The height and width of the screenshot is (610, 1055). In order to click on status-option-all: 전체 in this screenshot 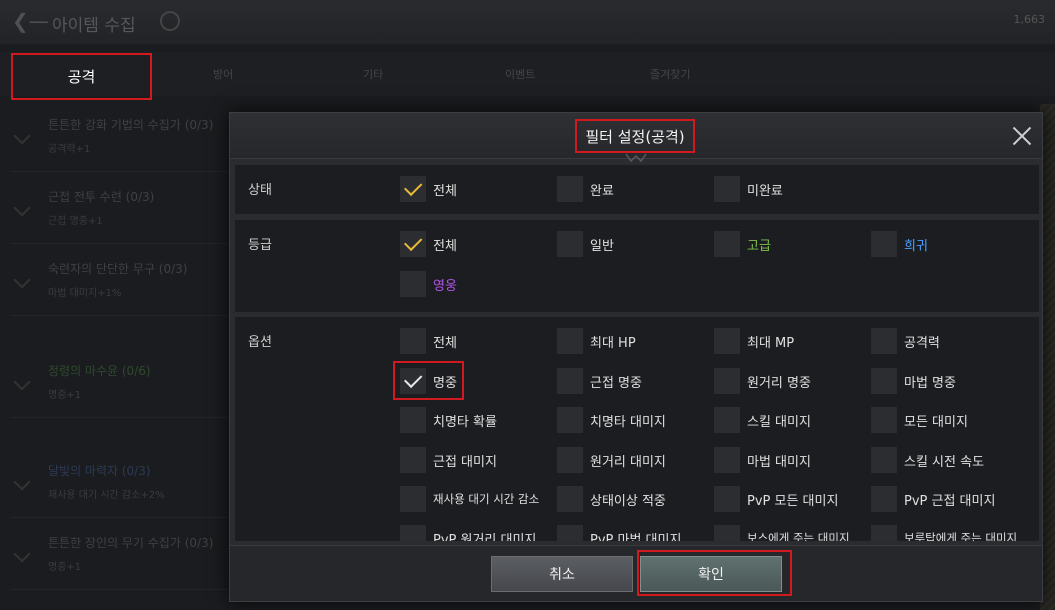, I will do `click(428, 189)`.